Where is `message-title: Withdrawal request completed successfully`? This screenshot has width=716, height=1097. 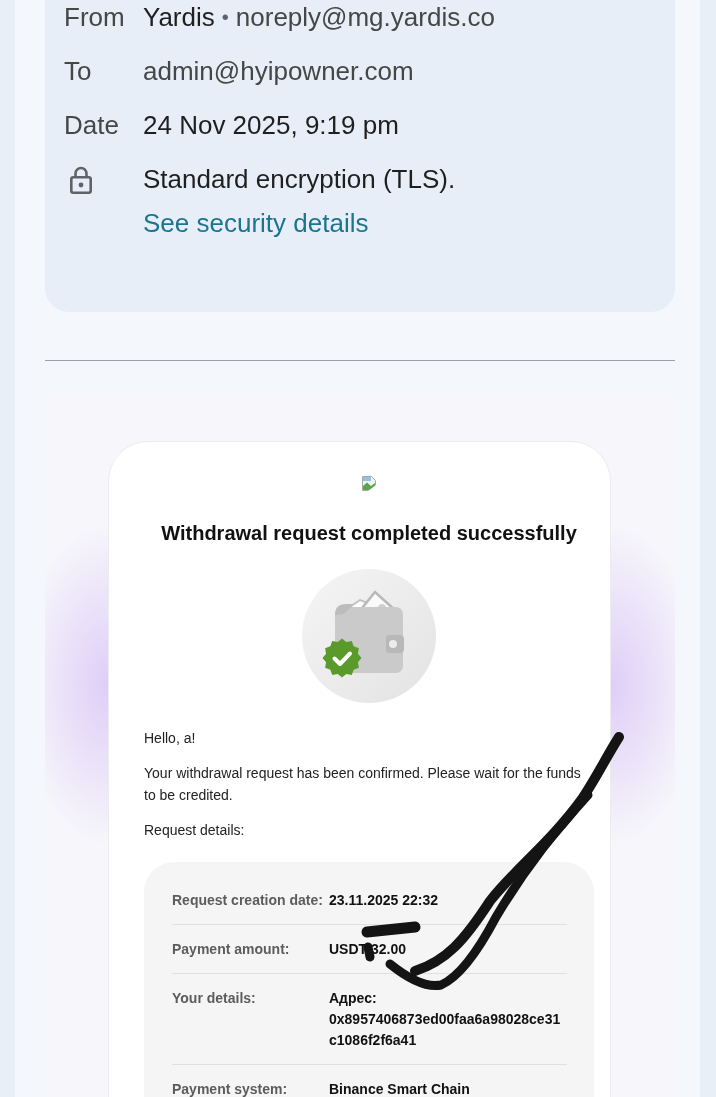 message-title: Withdrawal request completed successfully is located at coordinates (369, 533).